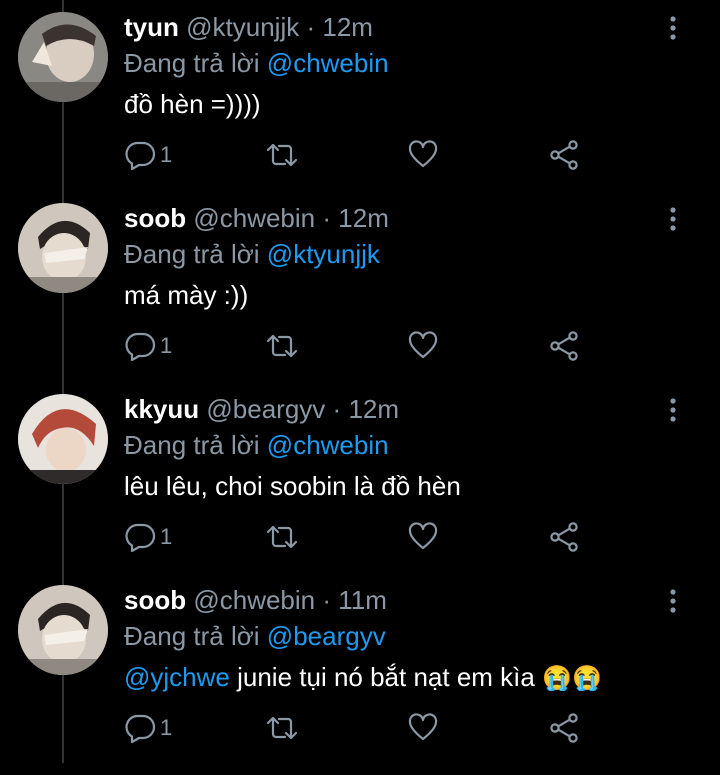 The width and height of the screenshot is (720, 775). I want to click on display-name: tyun, so click(151, 27).